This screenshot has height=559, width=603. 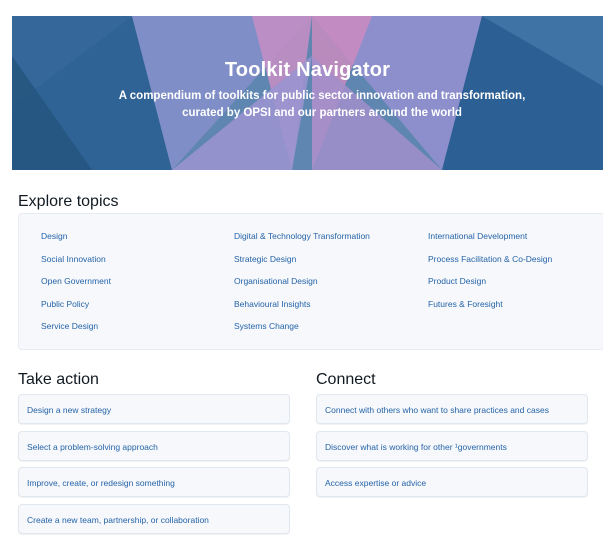 What do you see at coordinates (490, 236) in the screenshot?
I see `topic-link-international-development: International Development` at bounding box center [490, 236].